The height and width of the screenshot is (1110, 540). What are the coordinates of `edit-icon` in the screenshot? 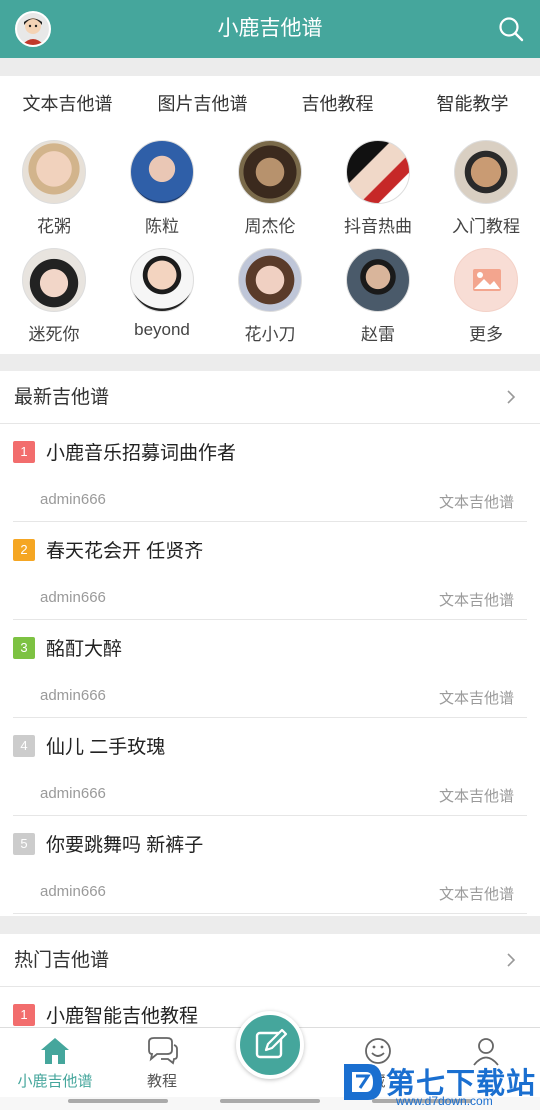 It's located at (271, 1043).